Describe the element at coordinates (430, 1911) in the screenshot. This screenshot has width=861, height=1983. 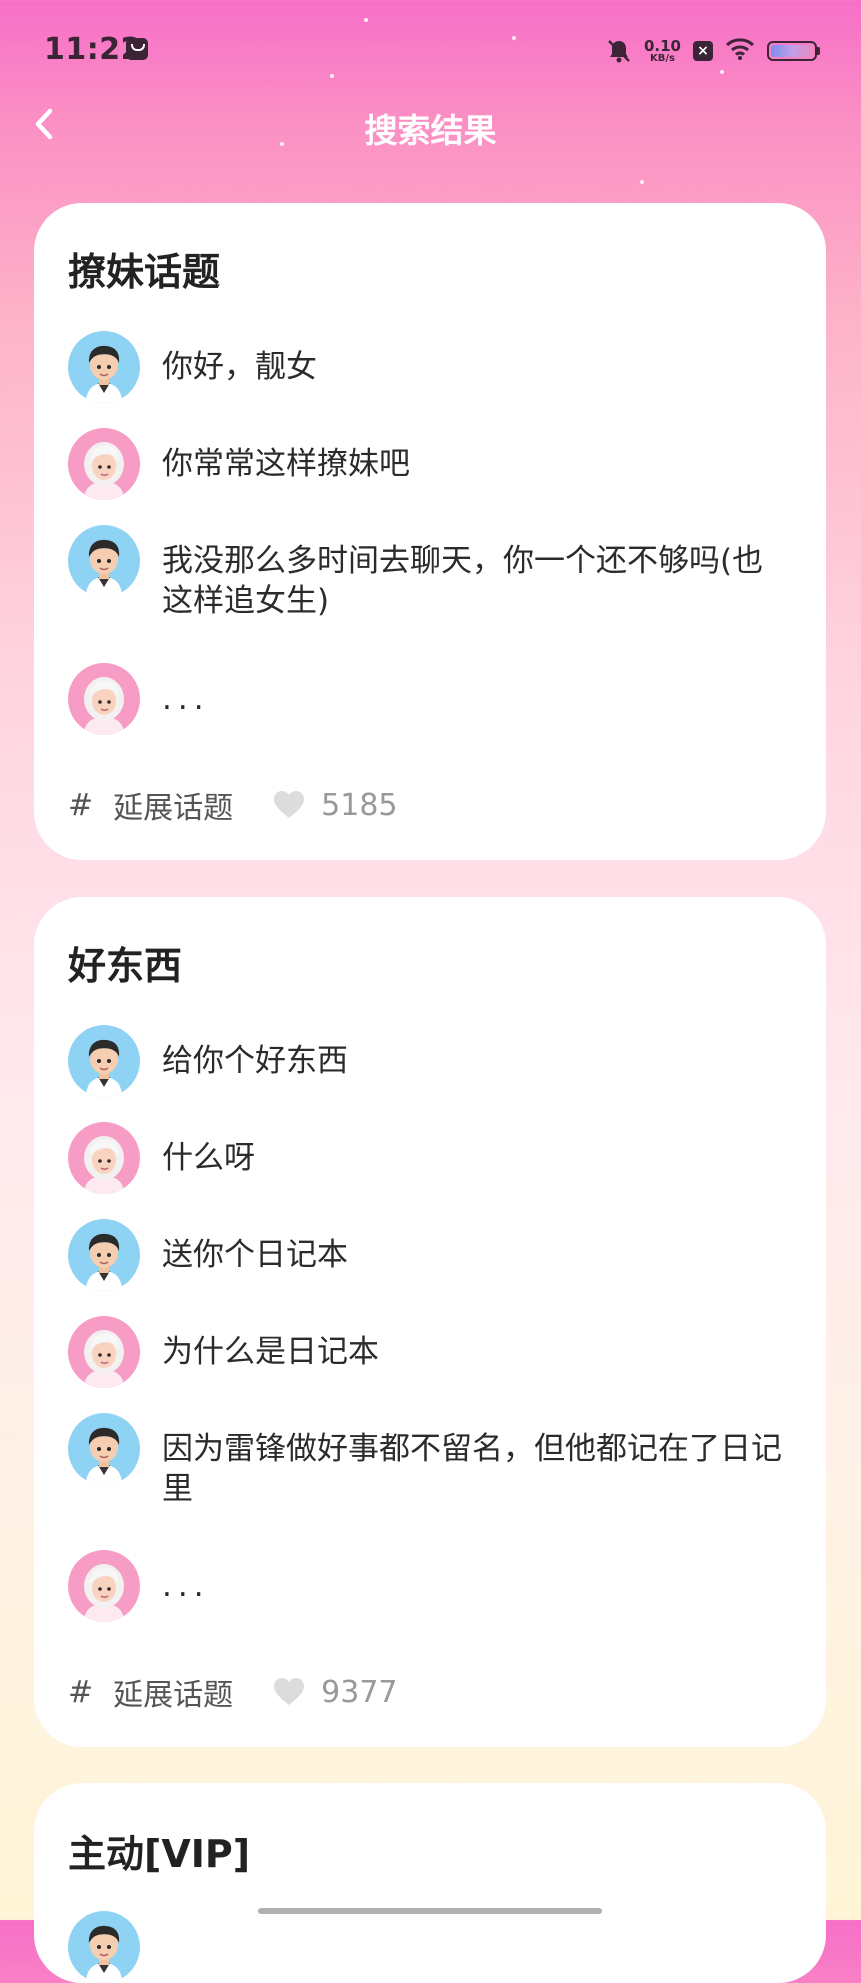
I see `home-indicator` at that location.